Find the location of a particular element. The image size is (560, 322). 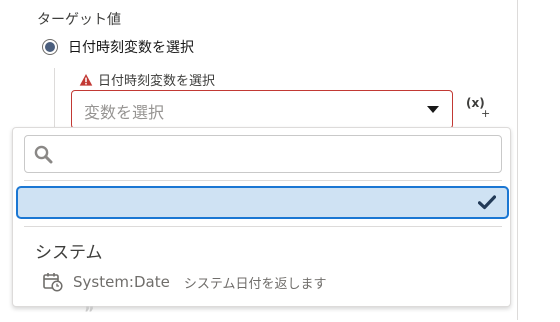

field-label: 日付時刻変数を選択 is located at coordinates (157, 81).